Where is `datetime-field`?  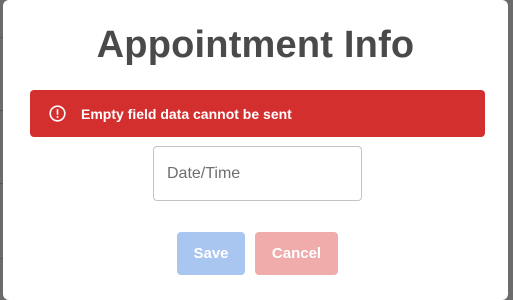 datetime-field is located at coordinates (257, 173).